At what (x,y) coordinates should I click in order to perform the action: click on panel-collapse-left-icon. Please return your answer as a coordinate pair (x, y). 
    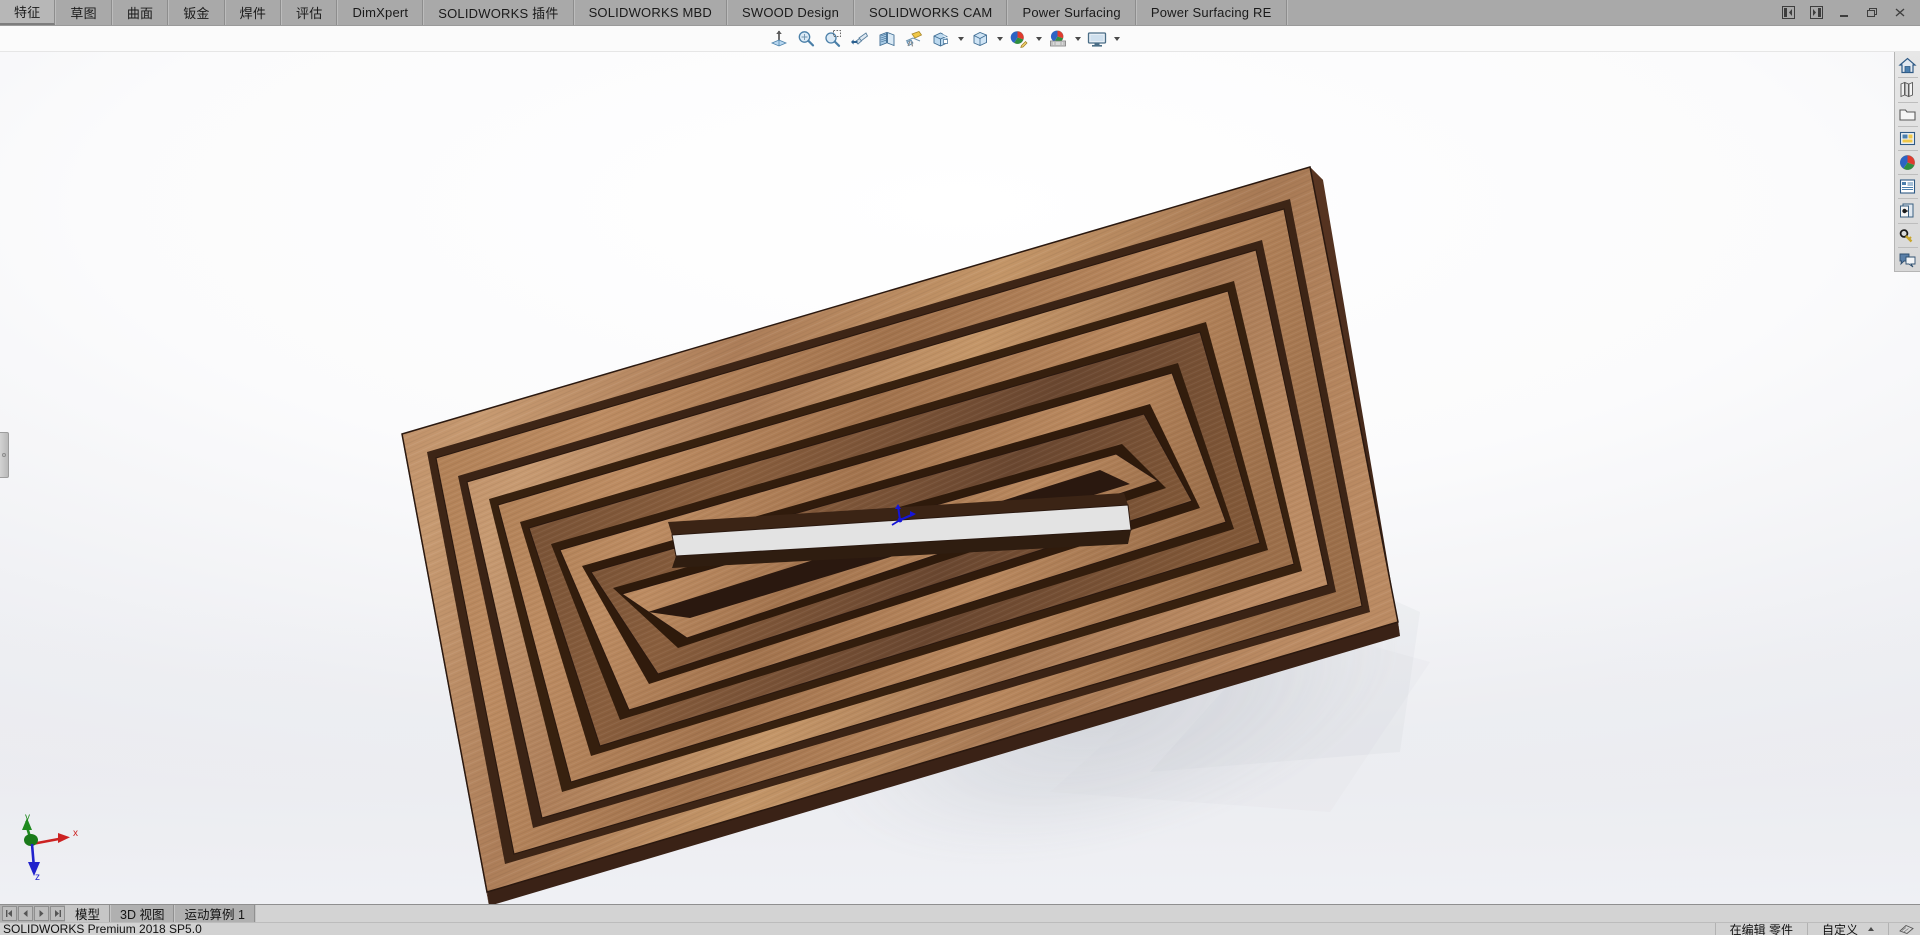
    Looking at the image, I should click on (1788, 12).